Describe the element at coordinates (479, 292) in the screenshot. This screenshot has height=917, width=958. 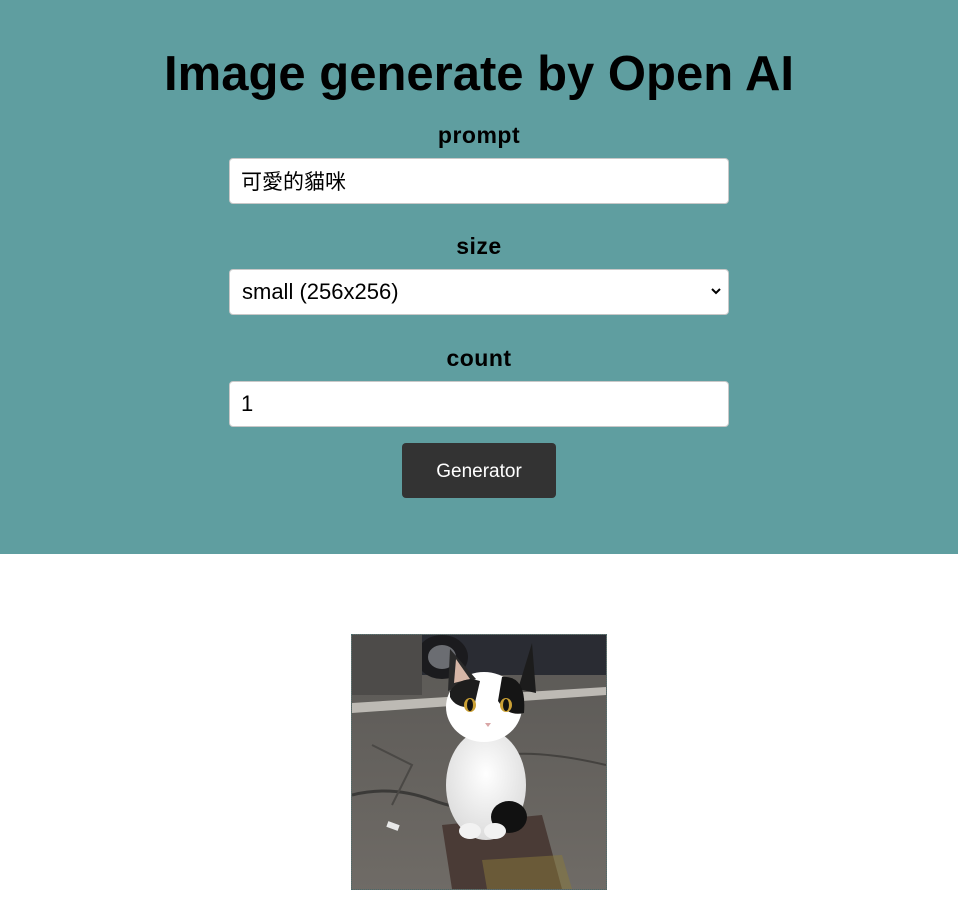
I see `size-select: small (256x256)` at that location.